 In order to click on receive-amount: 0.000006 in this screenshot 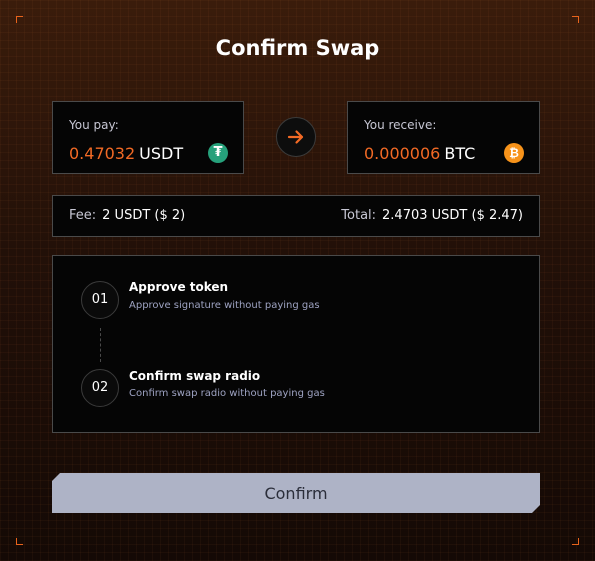, I will do `click(402, 153)`.